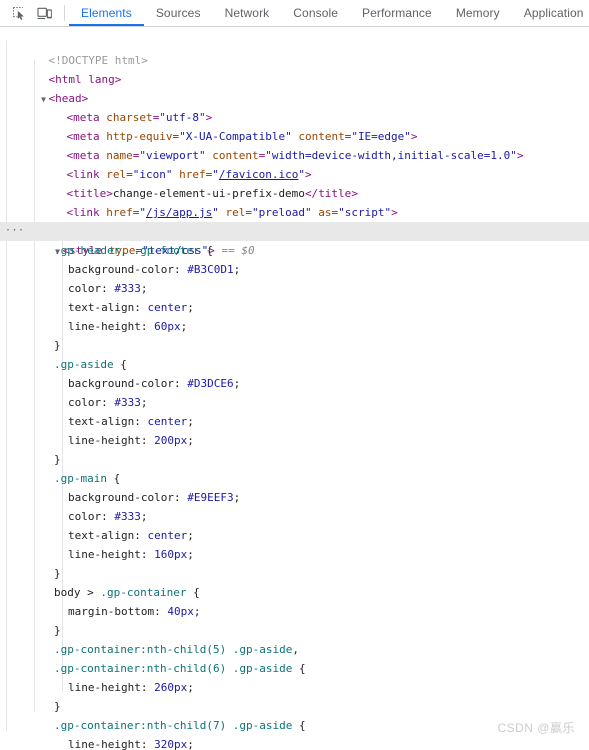  Describe the element at coordinates (210, 269) in the screenshot. I see `css-token-val: #B3C0D1` at that location.